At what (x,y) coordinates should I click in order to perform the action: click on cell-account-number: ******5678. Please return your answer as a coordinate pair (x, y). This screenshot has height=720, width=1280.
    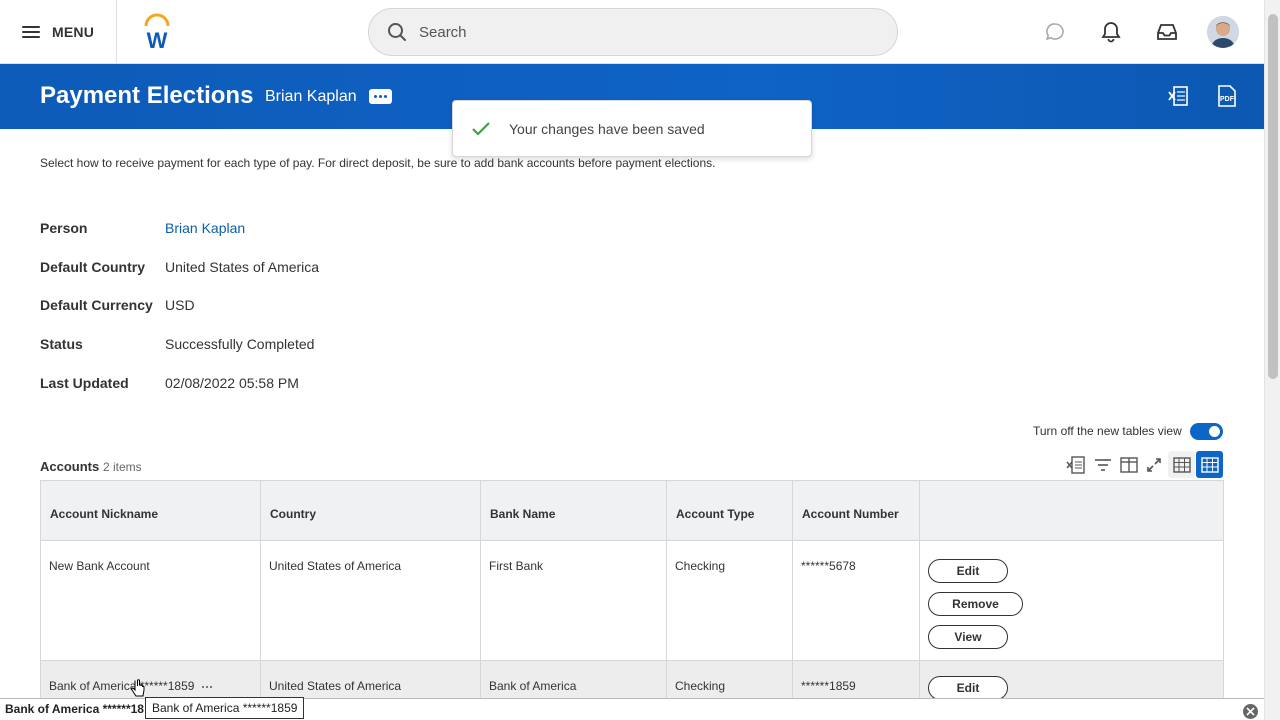
    Looking at the image, I should click on (856, 600).